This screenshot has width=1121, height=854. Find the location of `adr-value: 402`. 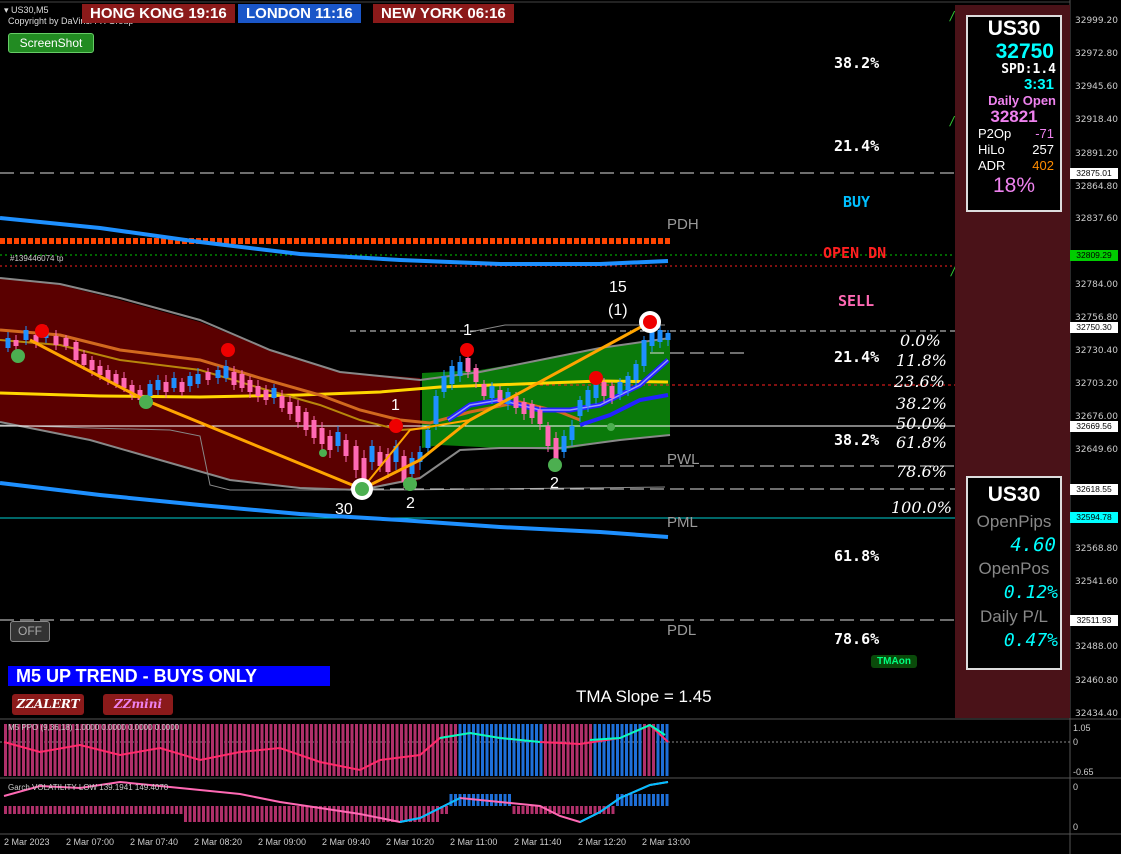

adr-value: 402 is located at coordinates (1043, 165).